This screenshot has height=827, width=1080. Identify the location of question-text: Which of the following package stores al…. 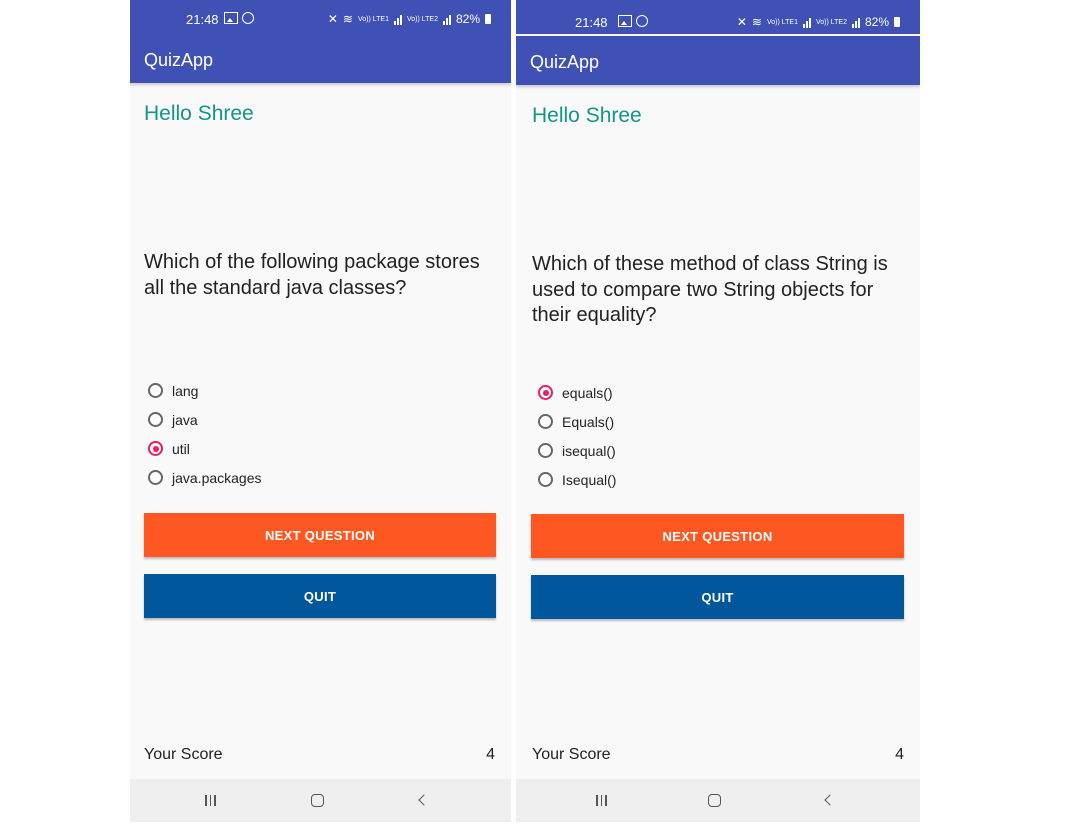
(312, 275).